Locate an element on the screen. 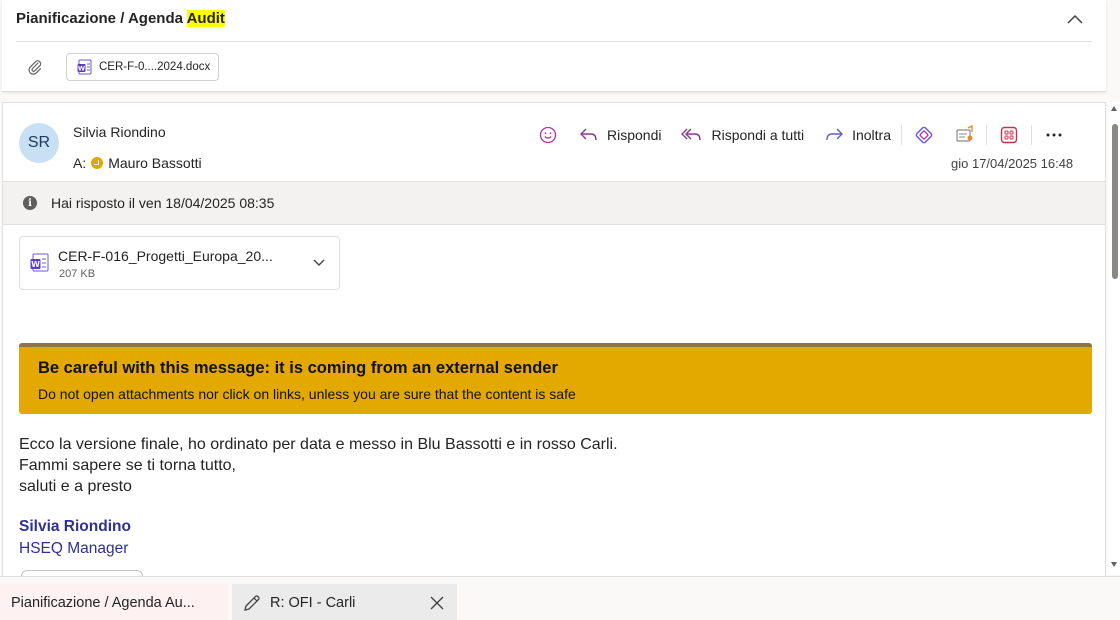  loop-app-button is located at coordinates (924, 135).